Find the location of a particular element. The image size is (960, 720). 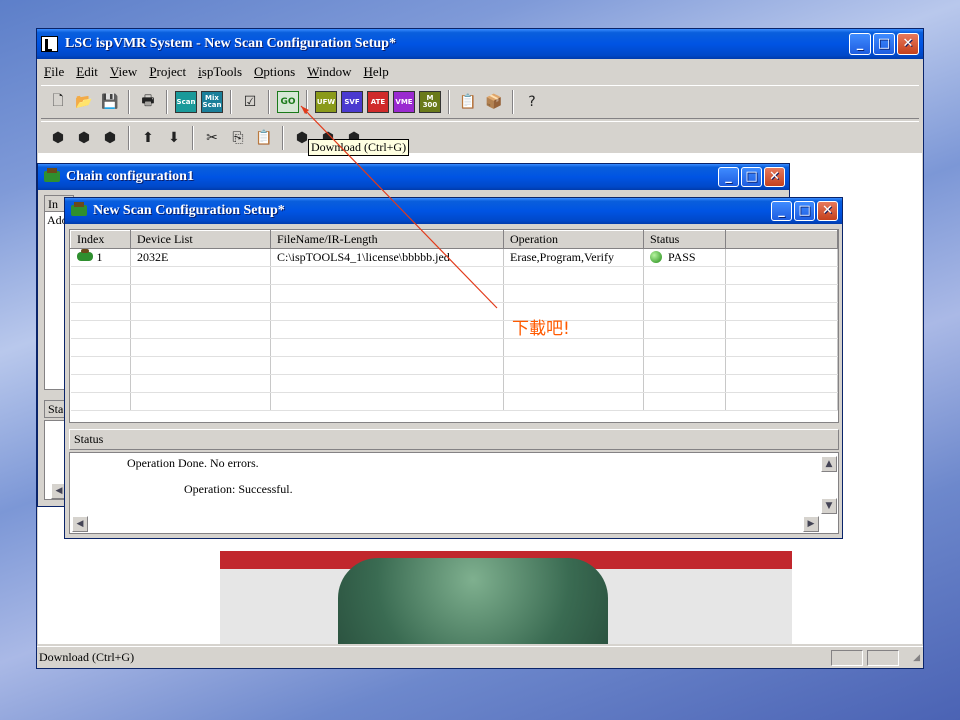

annotation-arrow-line is located at coordinates (399, 207).